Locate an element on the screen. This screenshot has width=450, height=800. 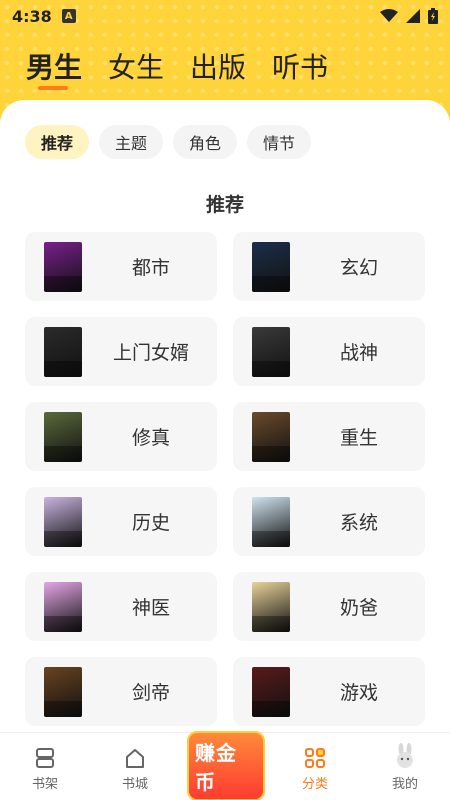
tab-male-label: 男生 is located at coordinates (54, 67).